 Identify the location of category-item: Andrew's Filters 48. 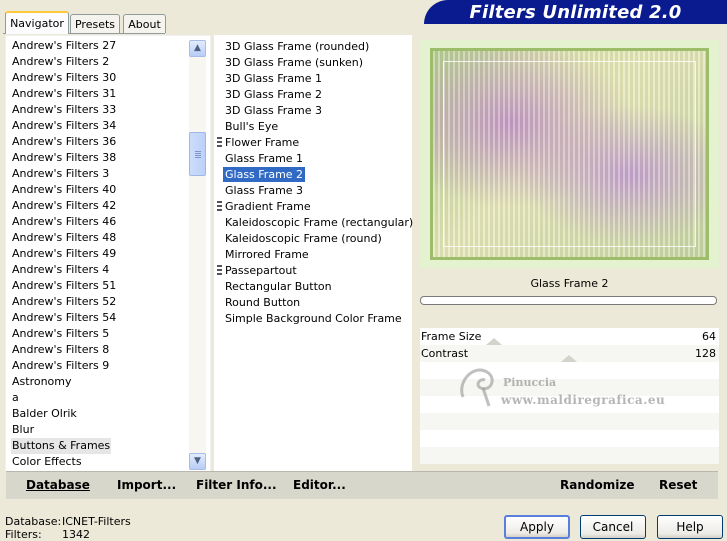
(64, 238).